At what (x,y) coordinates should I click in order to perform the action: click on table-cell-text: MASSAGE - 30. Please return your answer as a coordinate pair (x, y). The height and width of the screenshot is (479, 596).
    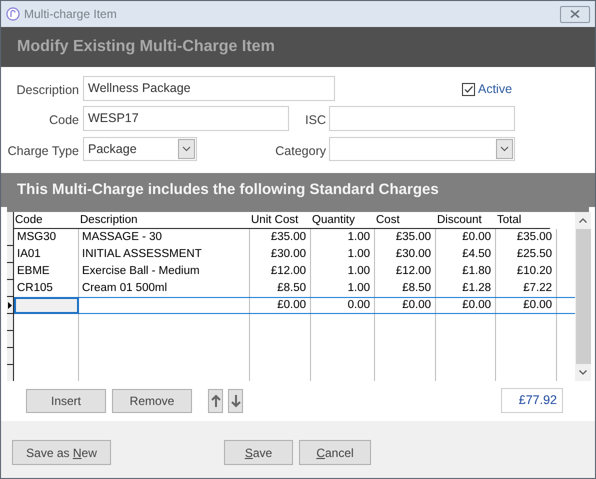
    Looking at the image, I should click on (122, 237).